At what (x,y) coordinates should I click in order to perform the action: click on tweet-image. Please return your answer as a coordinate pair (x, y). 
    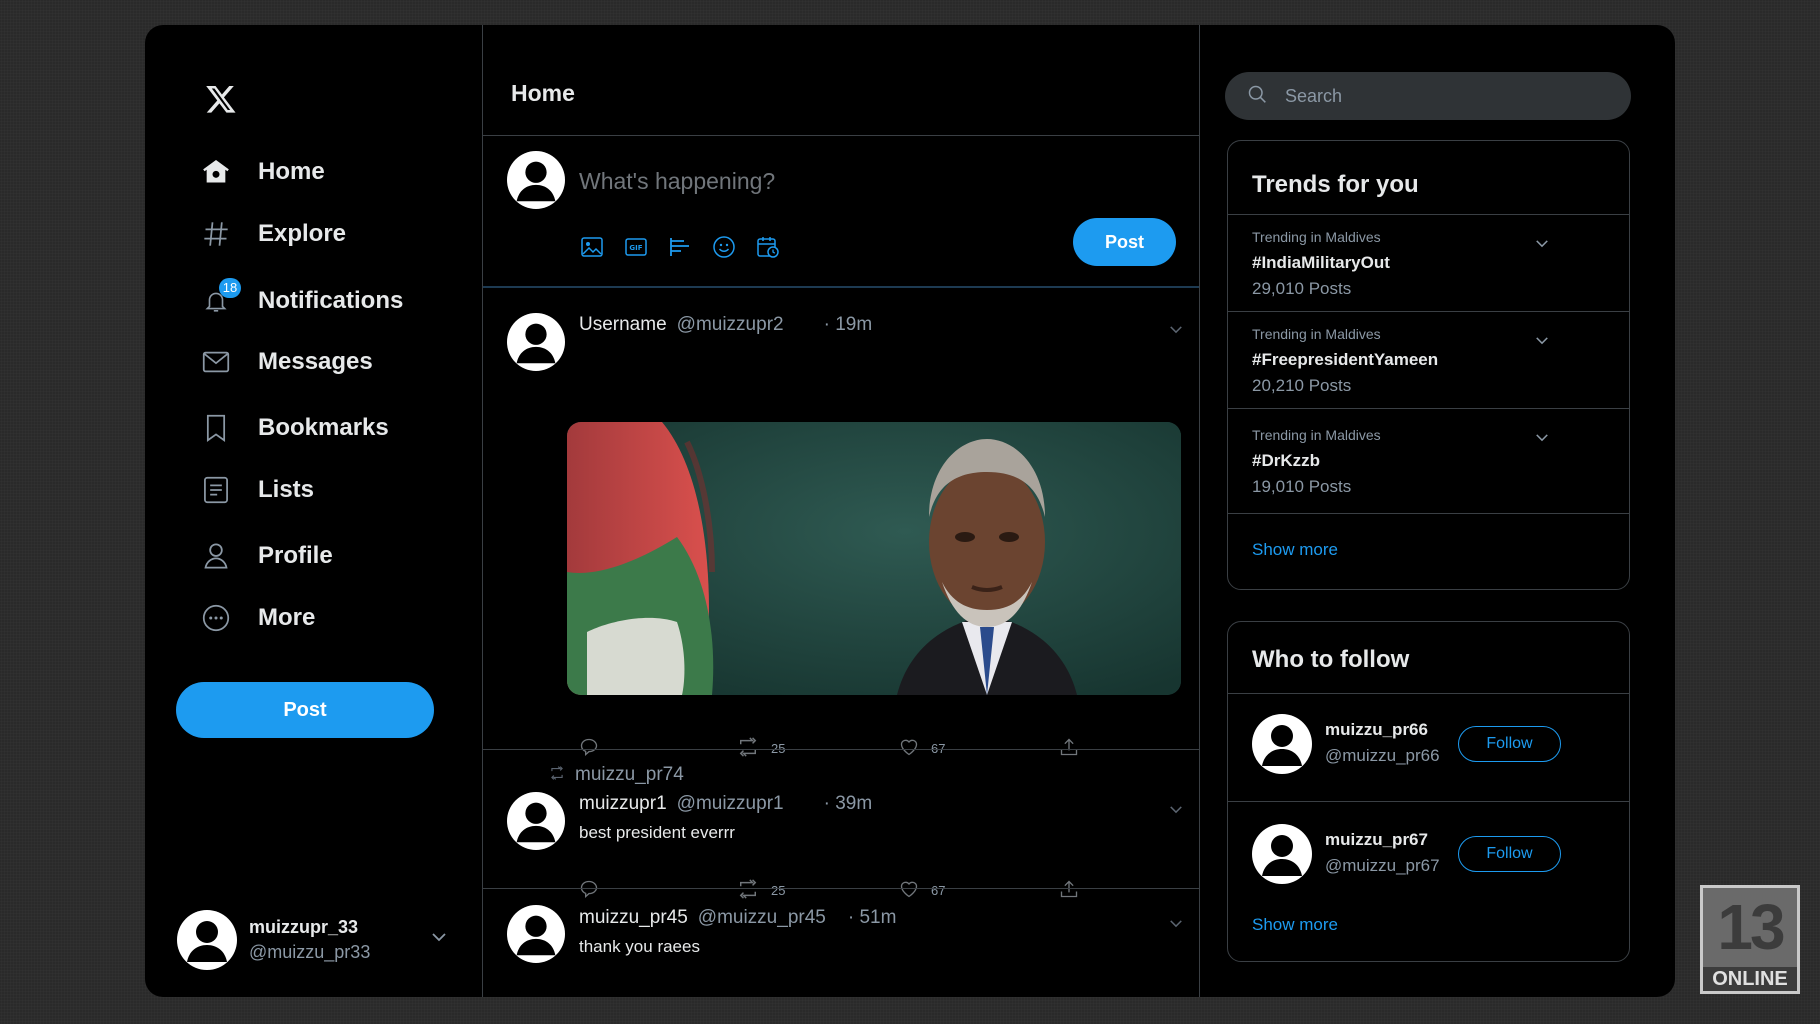
    Looking at the image, I should click on (874, 558).